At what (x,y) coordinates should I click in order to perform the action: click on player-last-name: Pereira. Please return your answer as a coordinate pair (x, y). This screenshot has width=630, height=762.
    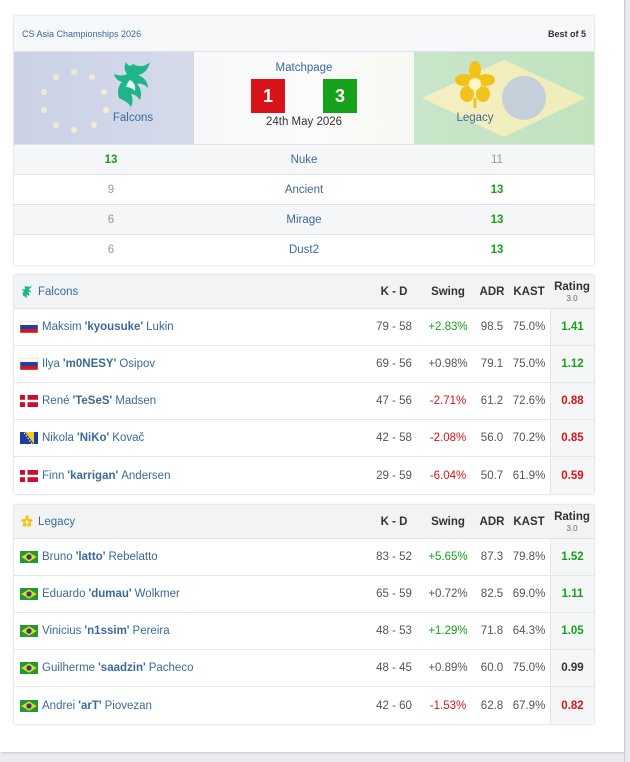
    Looking at the image, I should click on (151, 631).